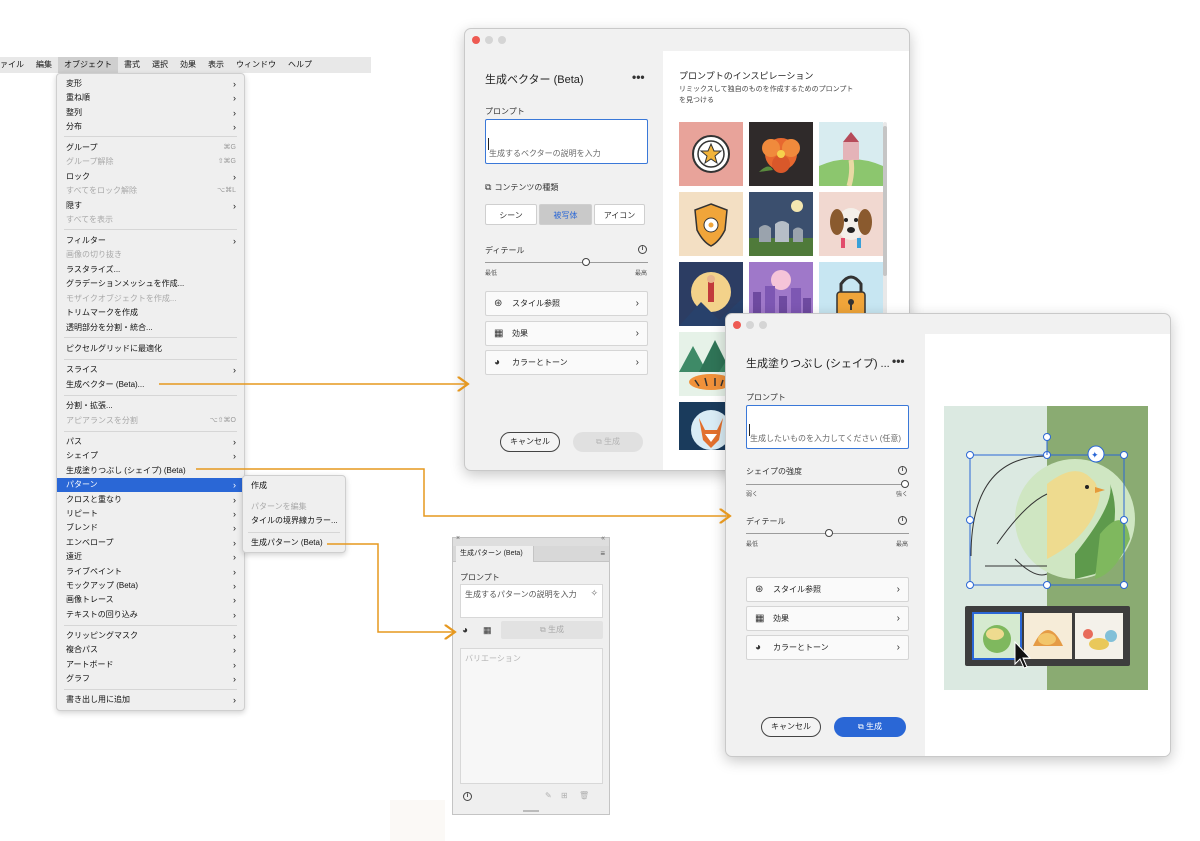  Describe the element at coordinates (905, 484) in the screenshot. I see `shape-strength-knob` at that location.